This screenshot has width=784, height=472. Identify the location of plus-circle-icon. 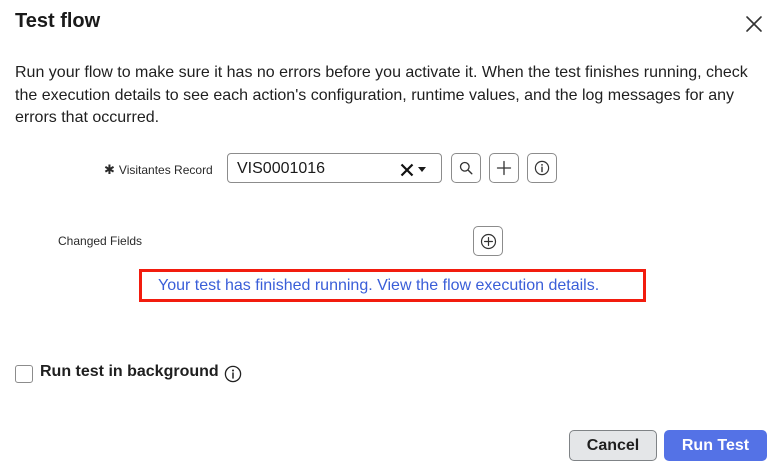
(488, 241).